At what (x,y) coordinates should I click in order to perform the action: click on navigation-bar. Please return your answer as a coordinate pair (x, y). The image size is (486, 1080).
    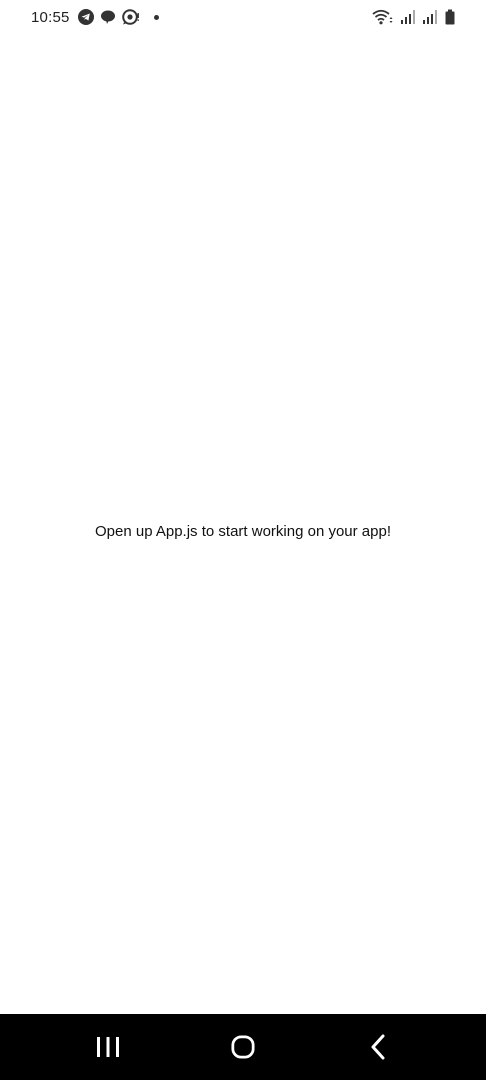
    Looking at the image, I should click on (243, 1047).